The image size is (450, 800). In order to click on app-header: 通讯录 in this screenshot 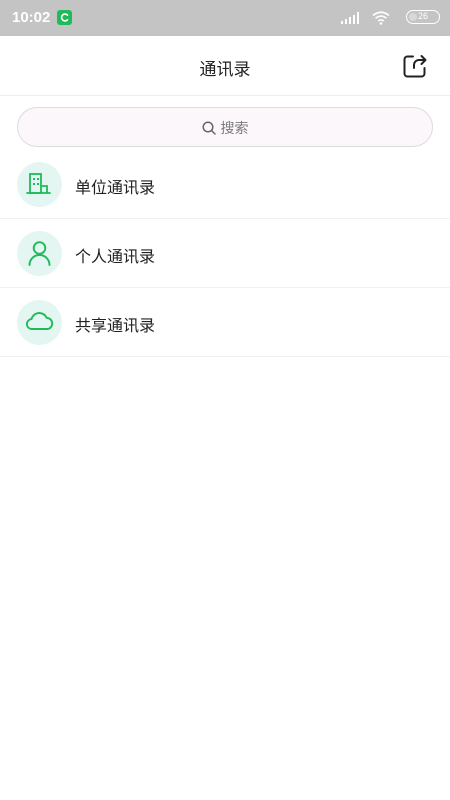, I will do `click(225, 66)`.